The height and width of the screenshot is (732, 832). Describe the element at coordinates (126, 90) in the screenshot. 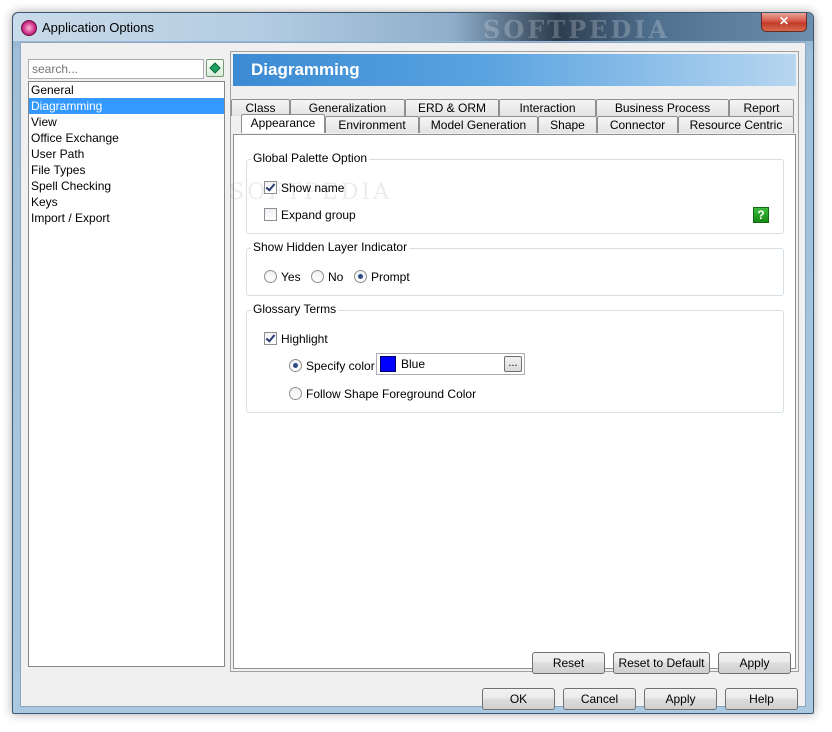

I see `nav-item-general: General` at that location.